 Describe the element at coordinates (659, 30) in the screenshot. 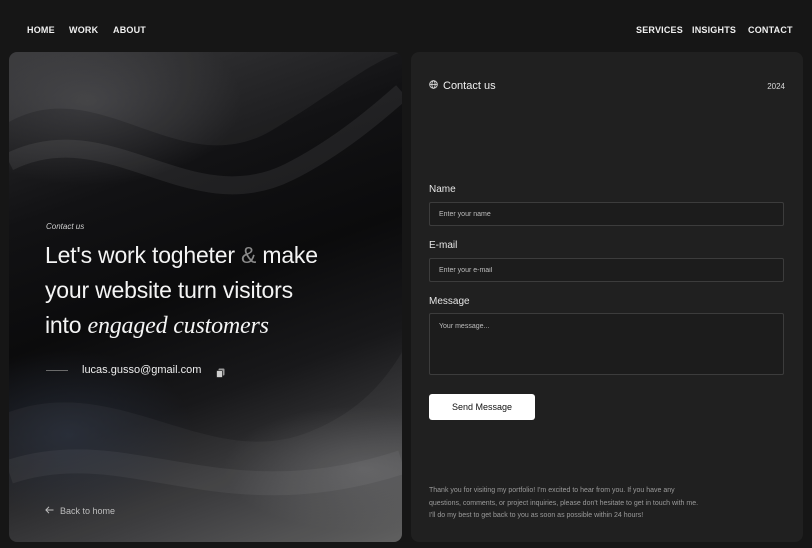

I see `nav-services: SERVICES` at that location.